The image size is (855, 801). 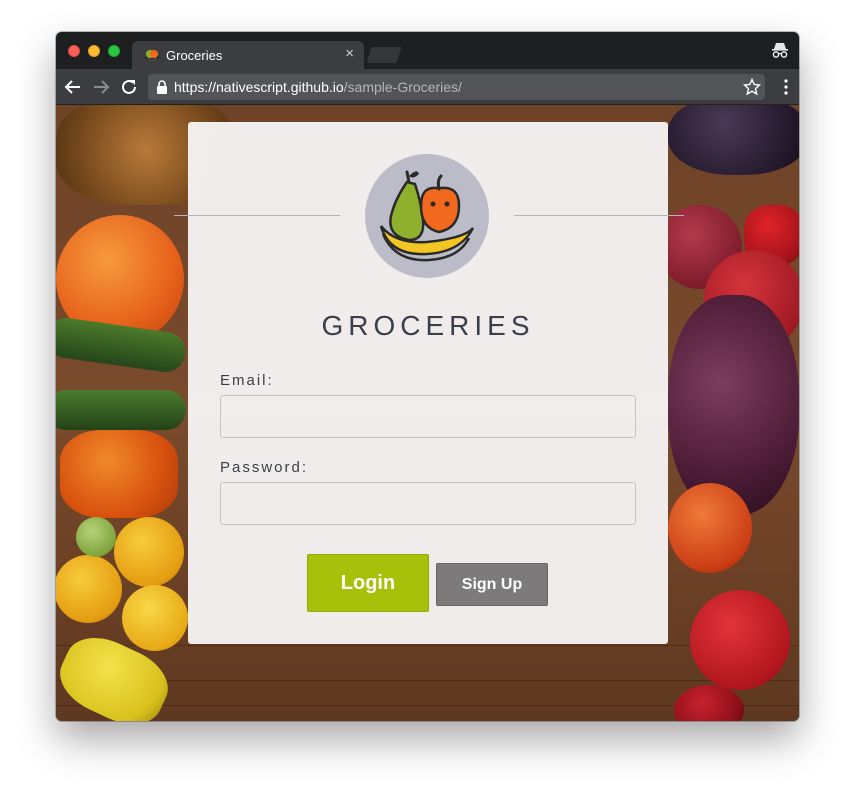 What do you see at coordinates (733, 405) in the screenshot?
I see `grapes-image` at bounding box center [733, 405].